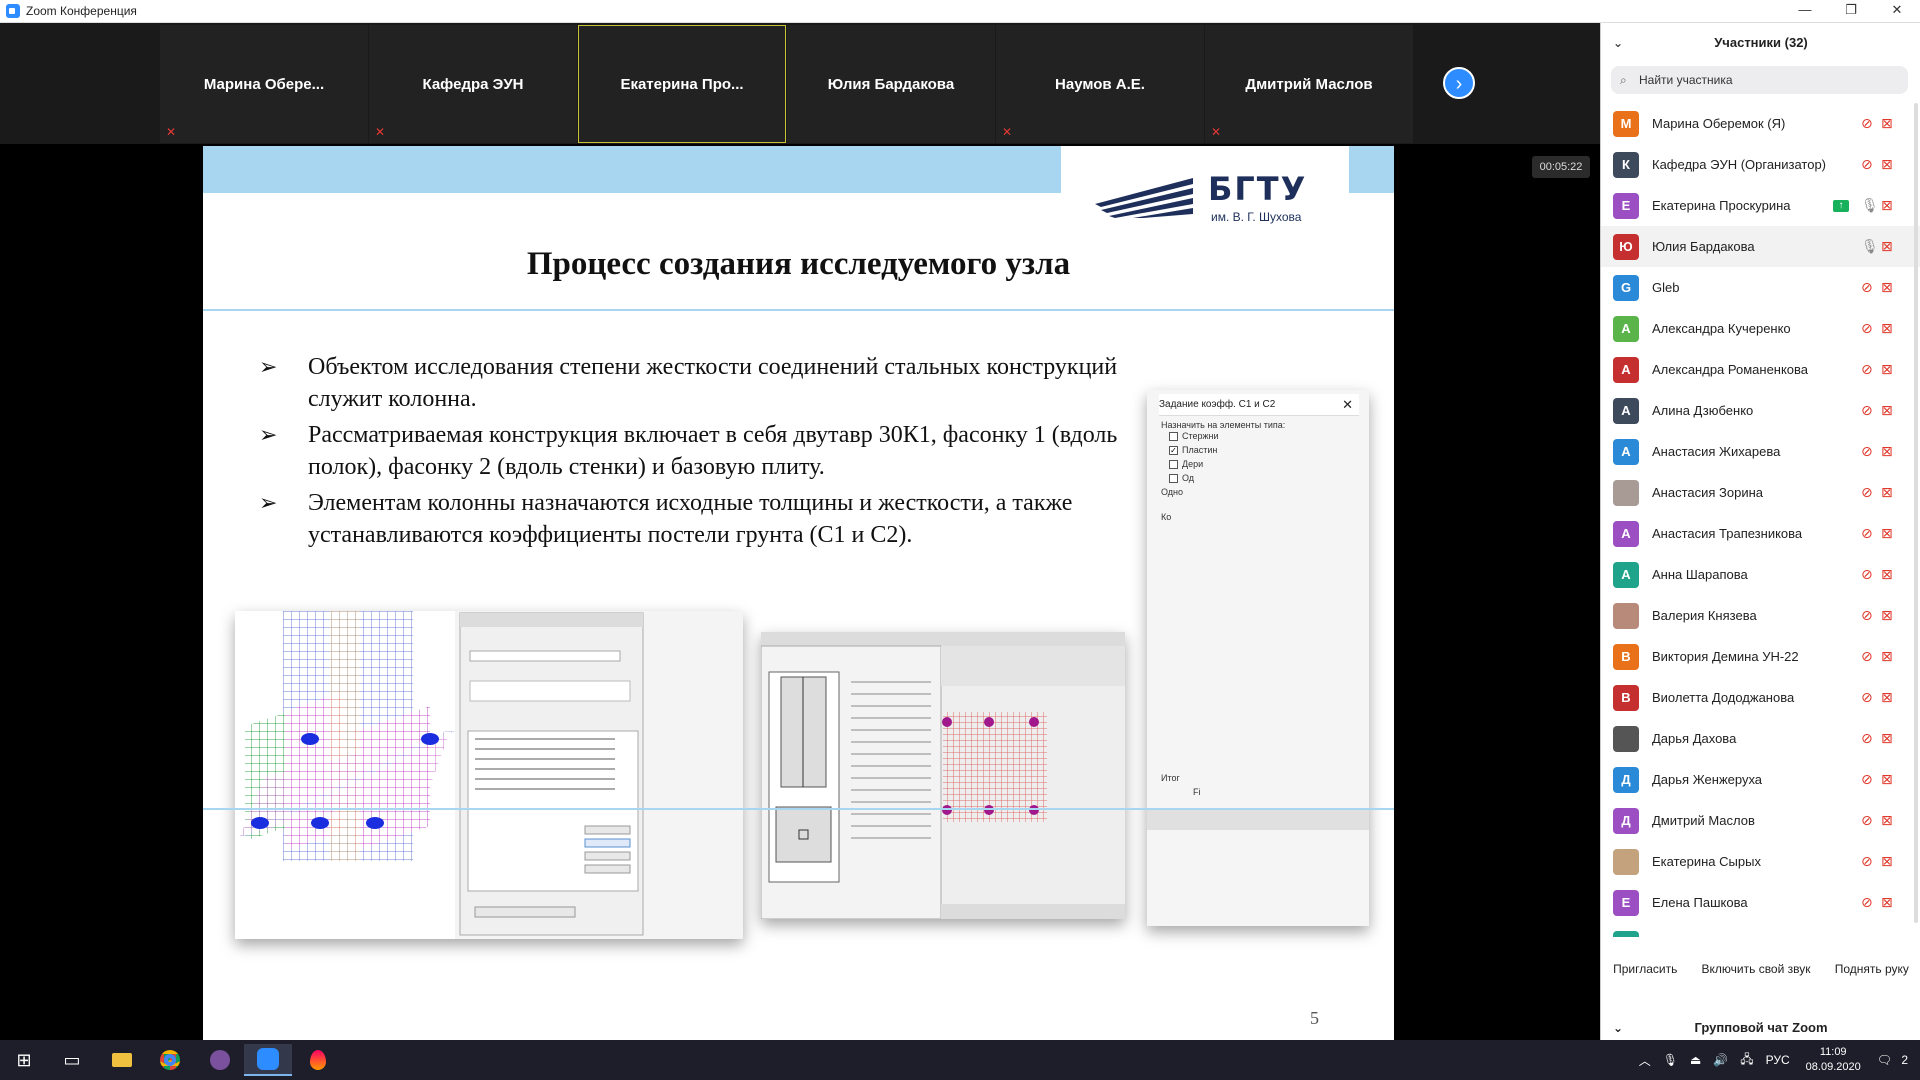 The image size is (1920, 1080). I want to click on search-icon: ⌕, so click(1623, 80).